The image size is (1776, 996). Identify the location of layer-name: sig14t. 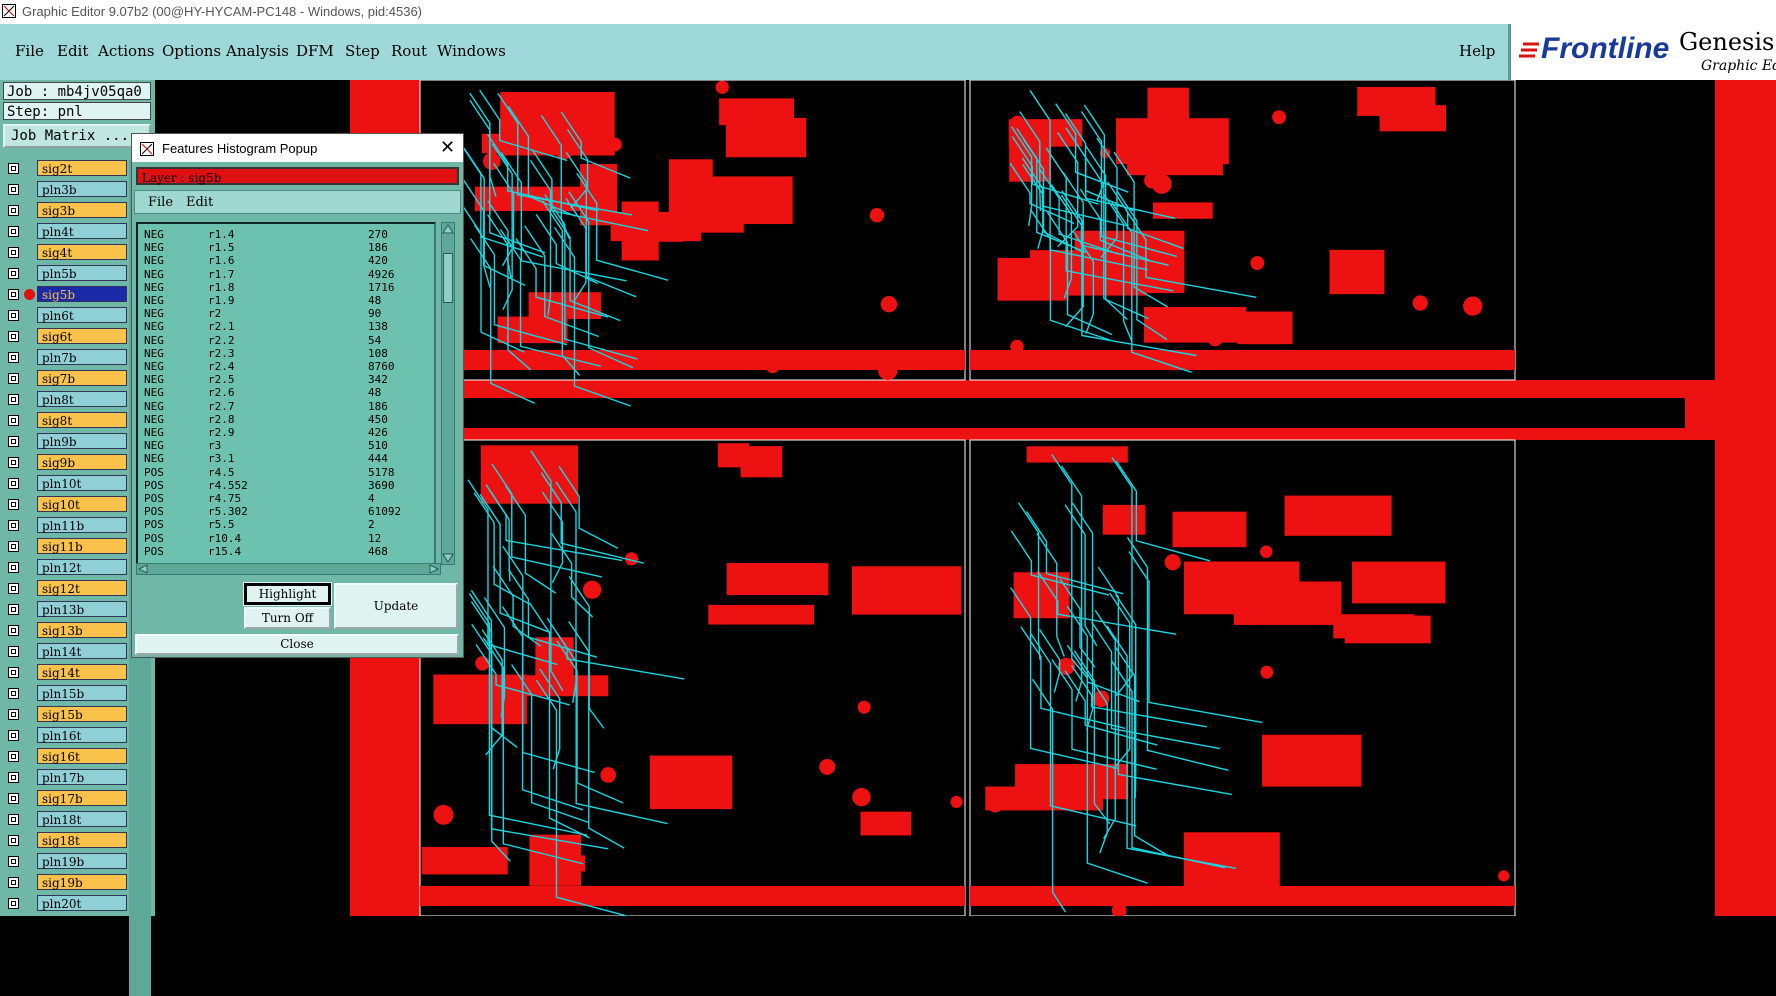
(82, 672).